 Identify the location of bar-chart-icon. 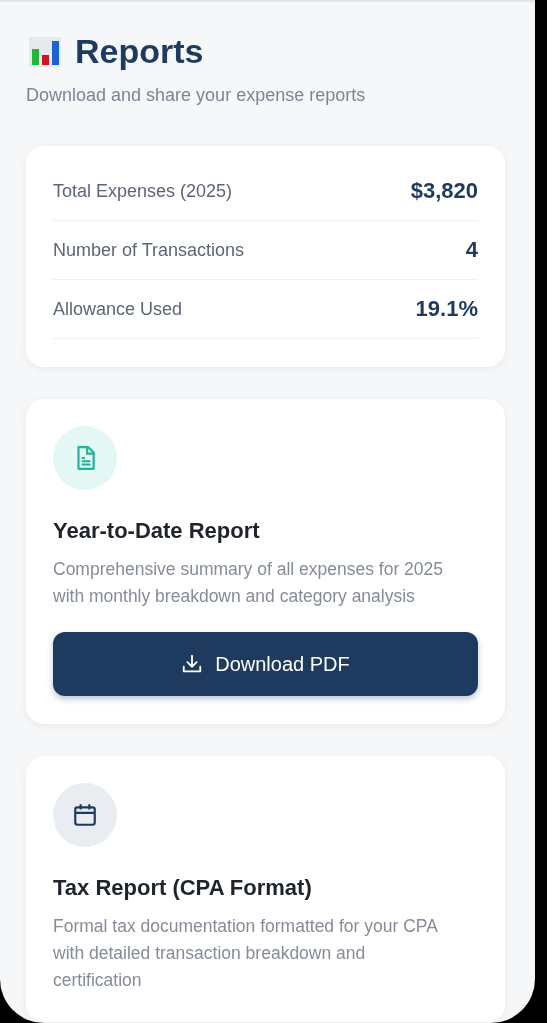
(45, 51).